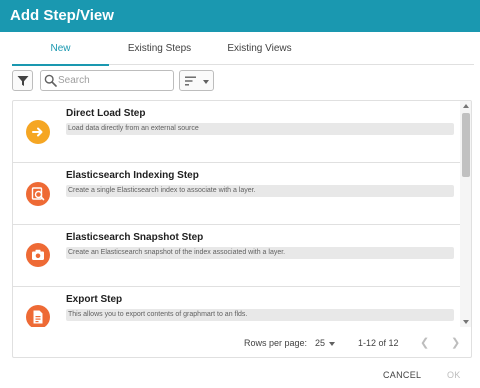  Describe the element at coordinates (114, 80) in the screenshot. I see `search-input` at that location.